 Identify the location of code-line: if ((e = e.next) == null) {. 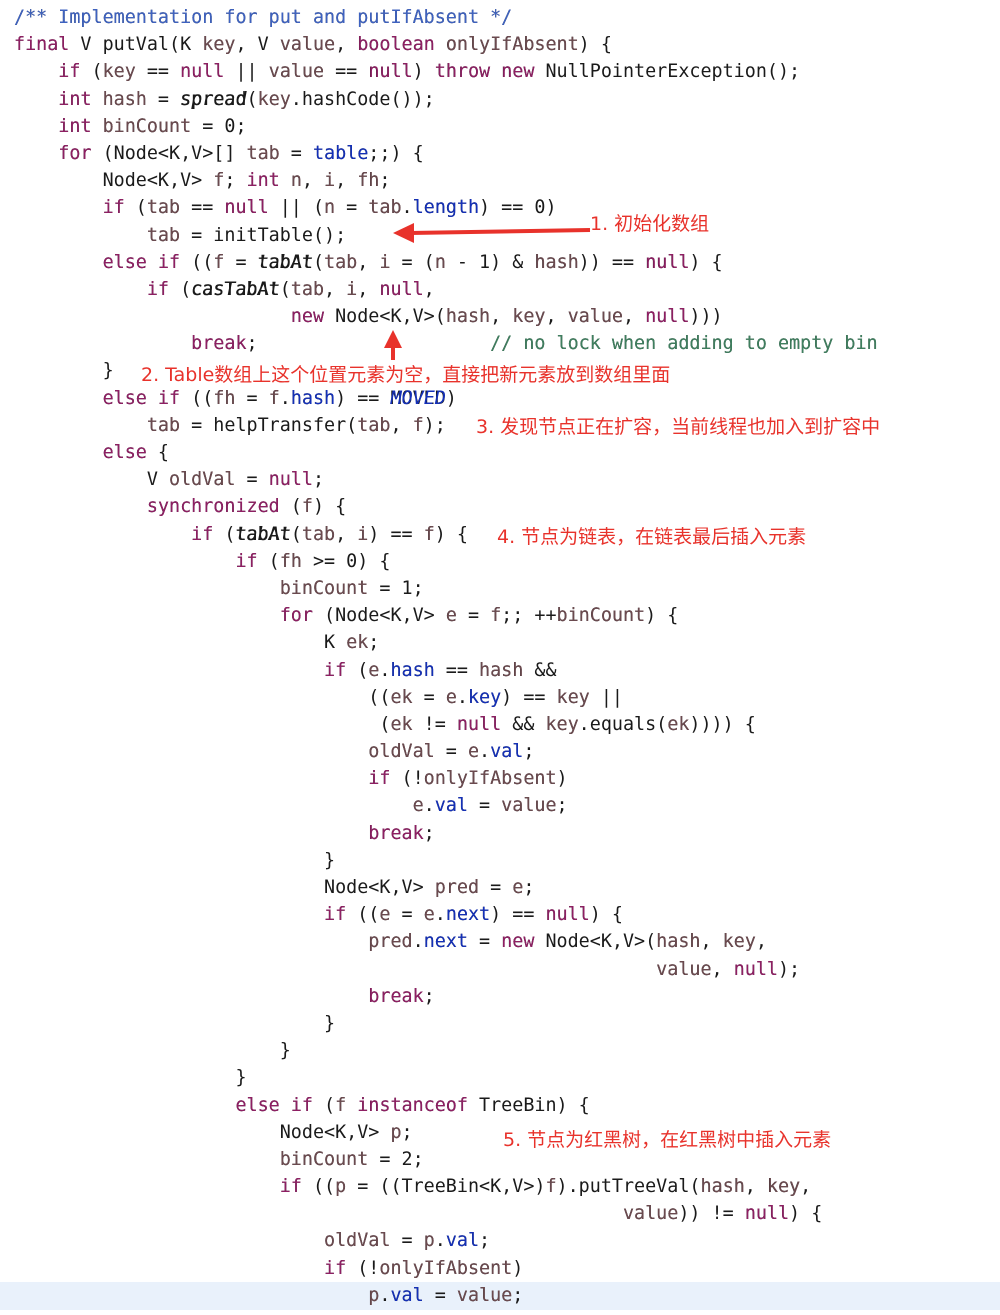
(318, 915).